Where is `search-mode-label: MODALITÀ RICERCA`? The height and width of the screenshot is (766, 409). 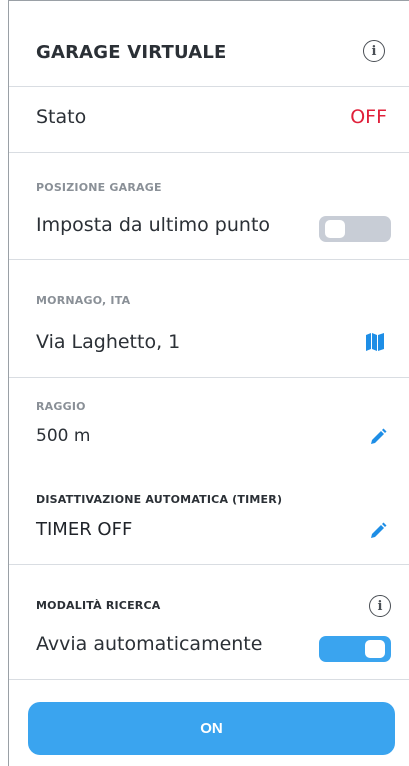 search-mode-label: MODALITÀ RICERCA is located at coordinates (98, 605).